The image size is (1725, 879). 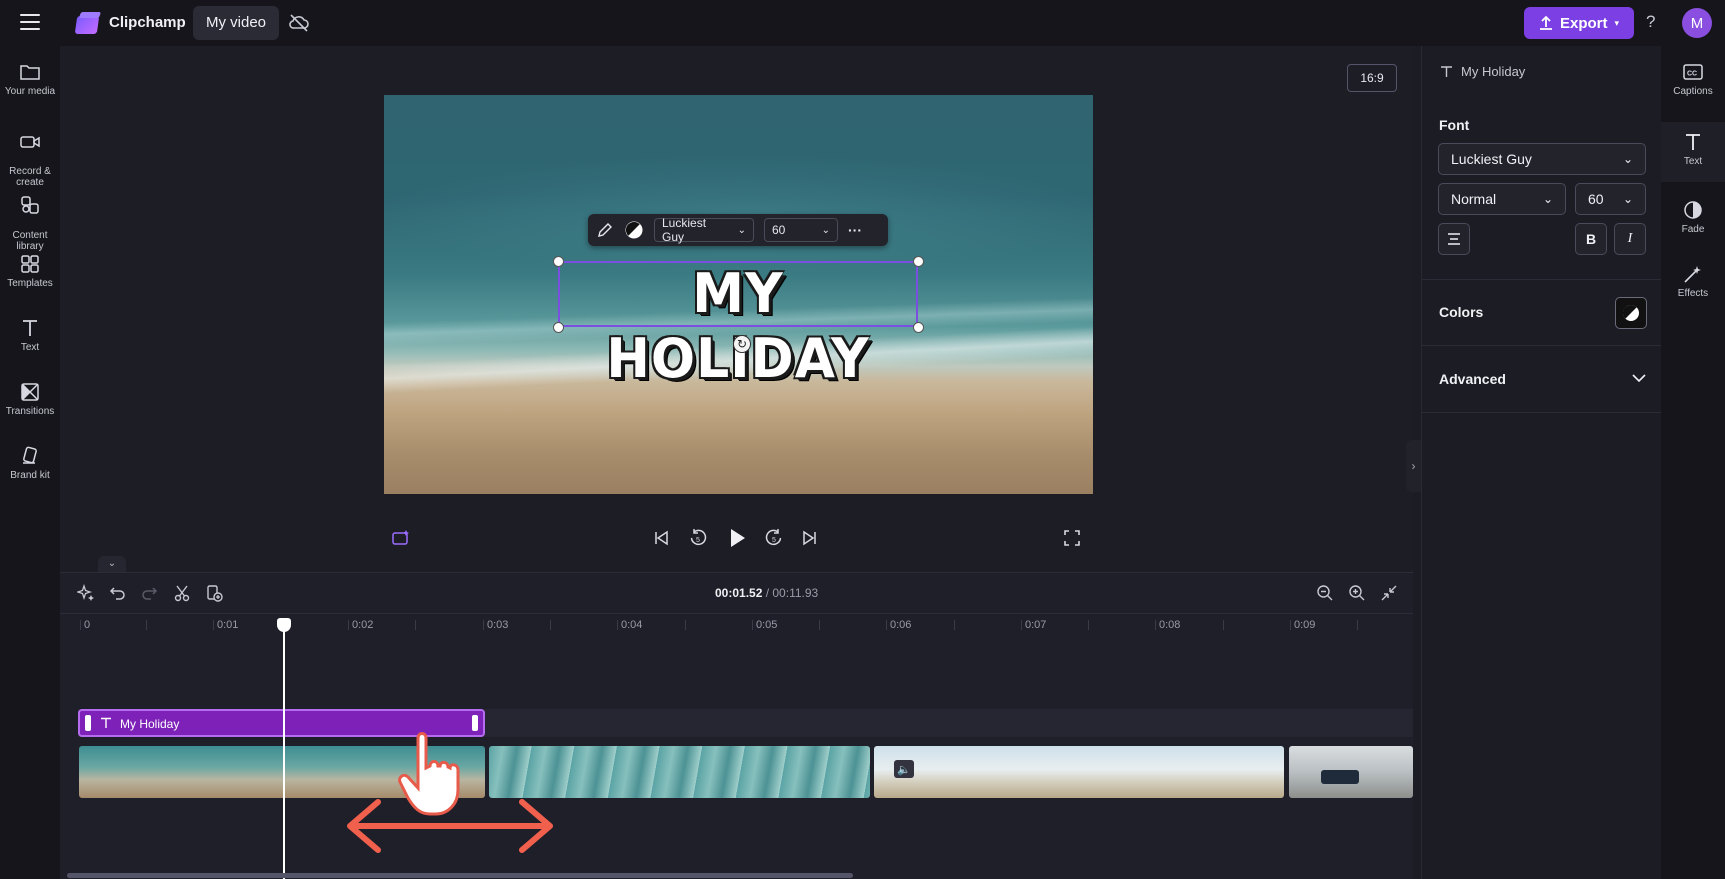 What do you see at coordinates (558, 327) in the screenshot?
I see `resize-handle-bottom-left` at bounding box center [558, 327].